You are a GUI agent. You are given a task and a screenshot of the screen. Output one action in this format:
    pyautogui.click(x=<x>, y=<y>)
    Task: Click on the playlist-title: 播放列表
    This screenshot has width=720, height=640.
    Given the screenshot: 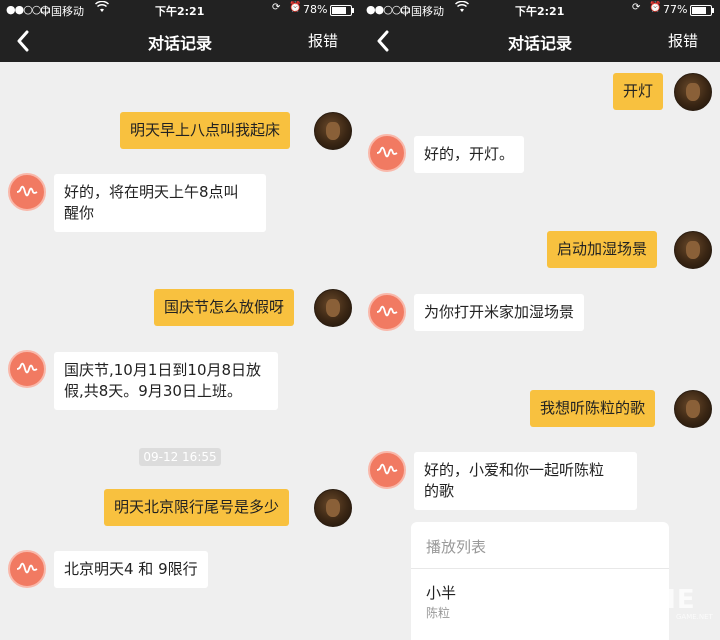 What is the action you would take?
    pyautogui.click(x=456, y=547)
    